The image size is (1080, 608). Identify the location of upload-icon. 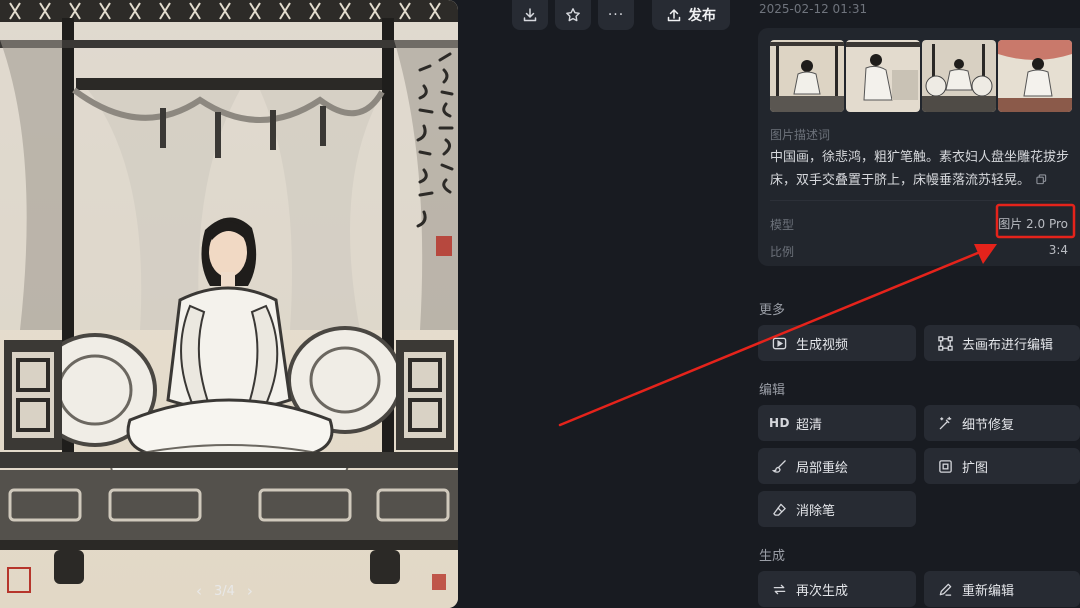
(674, 15).